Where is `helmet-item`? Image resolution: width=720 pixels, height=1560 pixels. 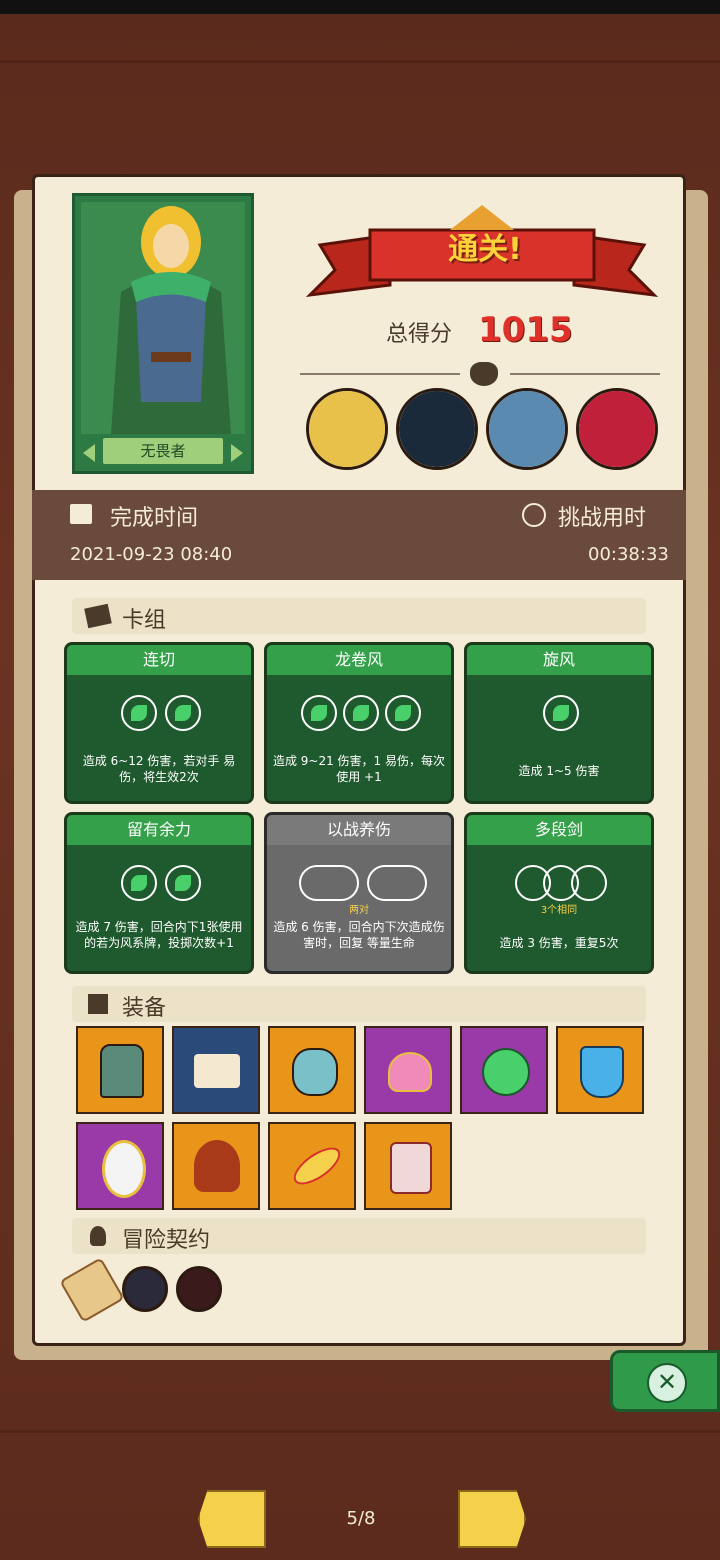
helmet-item is located at coordinates (120, 1070).